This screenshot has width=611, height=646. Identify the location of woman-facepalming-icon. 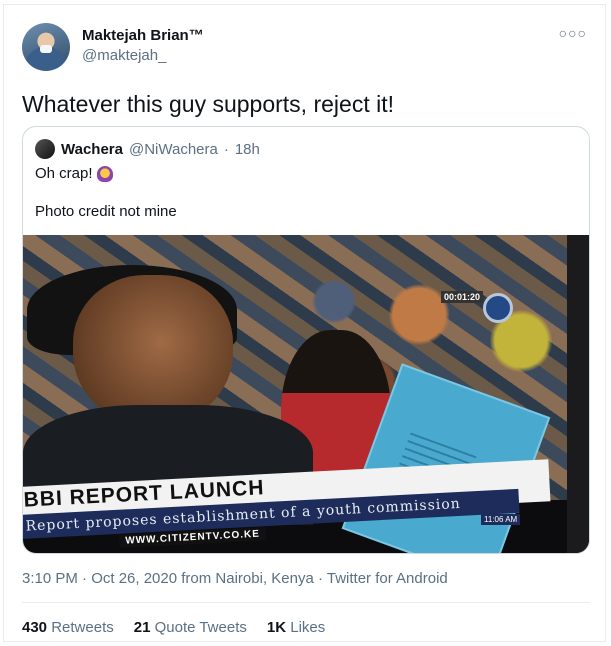
(104, 173).